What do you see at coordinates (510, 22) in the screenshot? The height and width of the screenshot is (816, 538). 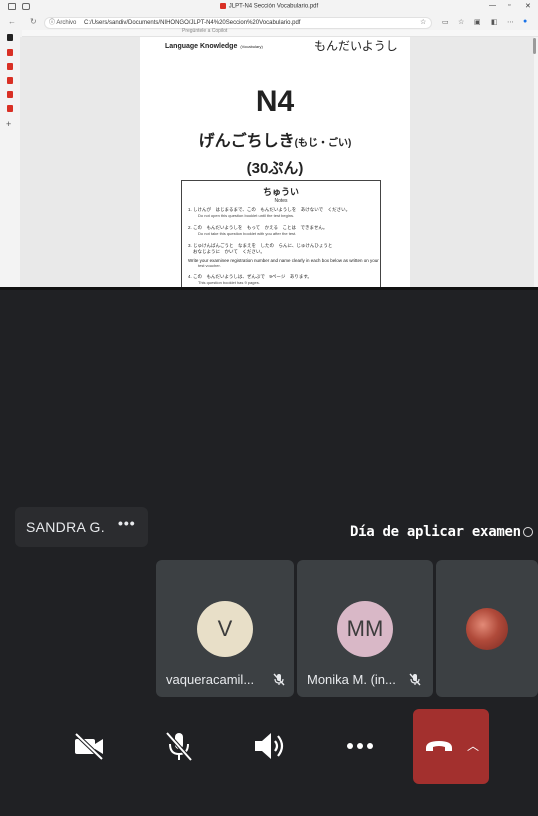 I see `more-icon: ⋯` at bounding box center [510, 22].